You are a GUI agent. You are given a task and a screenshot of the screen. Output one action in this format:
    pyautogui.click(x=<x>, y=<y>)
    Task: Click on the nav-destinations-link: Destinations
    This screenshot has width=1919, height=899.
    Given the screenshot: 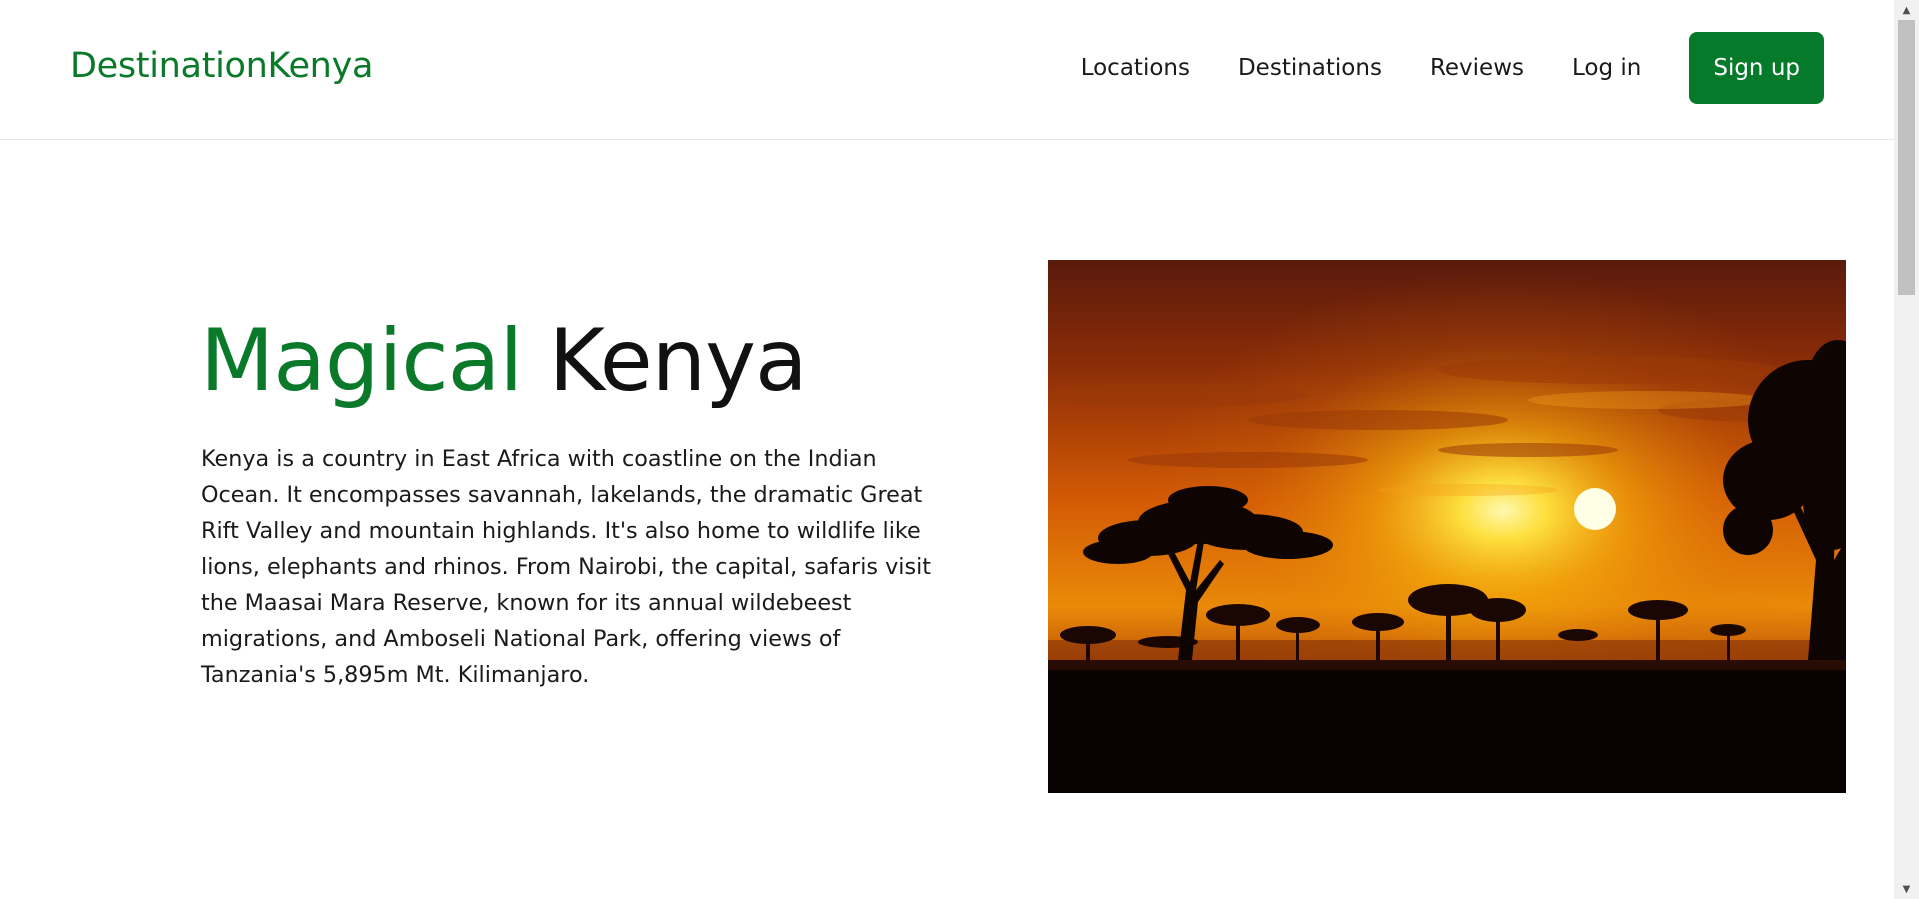 What is the action you would take?
    pyautogui.click(x=1310, y=68)
    